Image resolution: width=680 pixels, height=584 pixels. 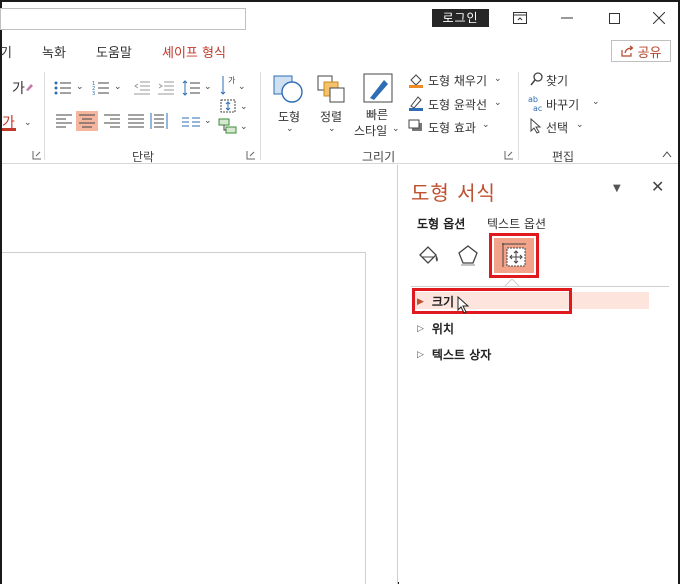 I want to click on columns-icon, so click(x=191, y=122).